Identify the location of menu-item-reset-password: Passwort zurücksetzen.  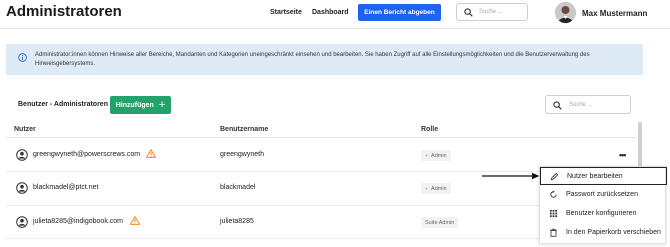
(603, 195).